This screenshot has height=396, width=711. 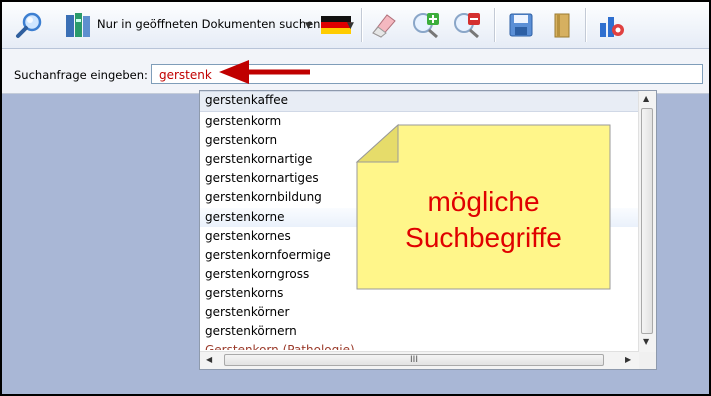 What do you see at coordinates (29, 25) in the screenshot?
I see `magnifier-icon` at bounding box center [29, 25].